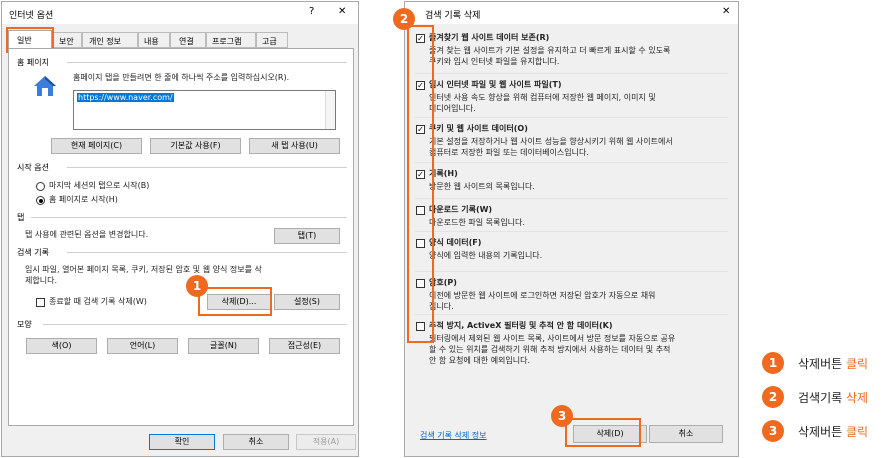 The image size is (886, 458). I want to click on highlight-checkbox-column, so click(420, 184).